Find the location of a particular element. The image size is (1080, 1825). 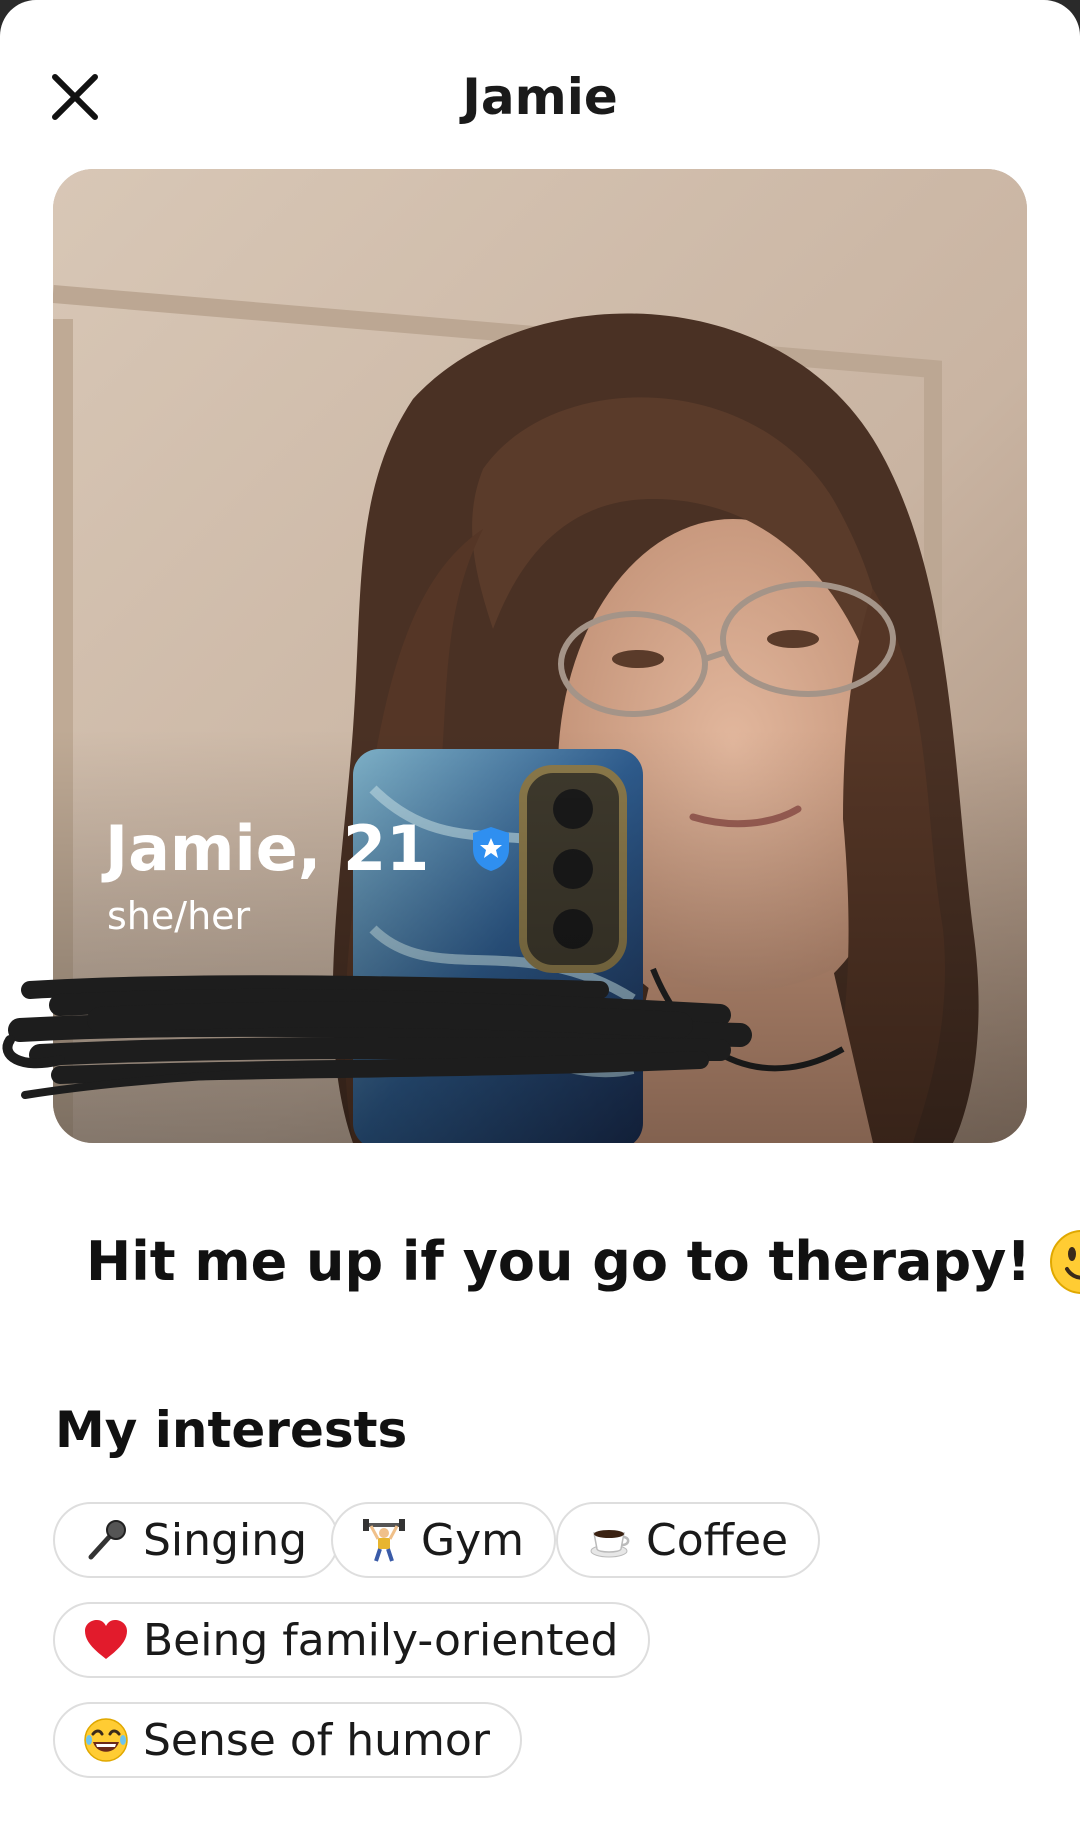

interest-chip-family-oriented: Being family-oriented is located at coordinates (352, 1640).